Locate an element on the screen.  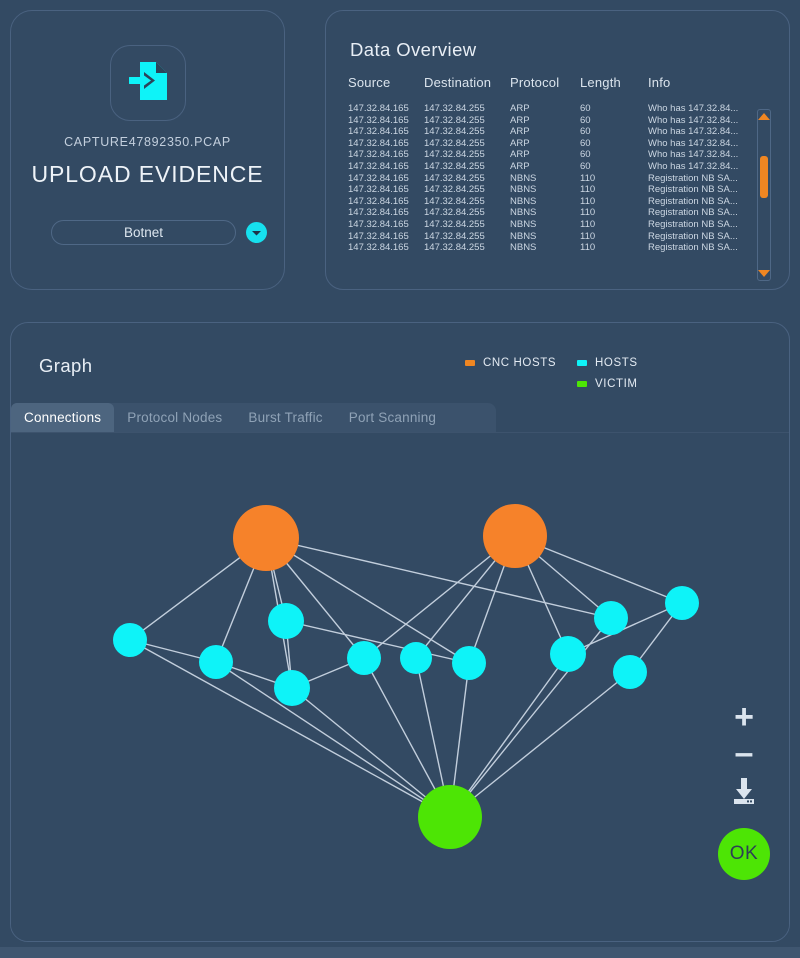
graph-node-h9 is located at coordinates (611, 618).